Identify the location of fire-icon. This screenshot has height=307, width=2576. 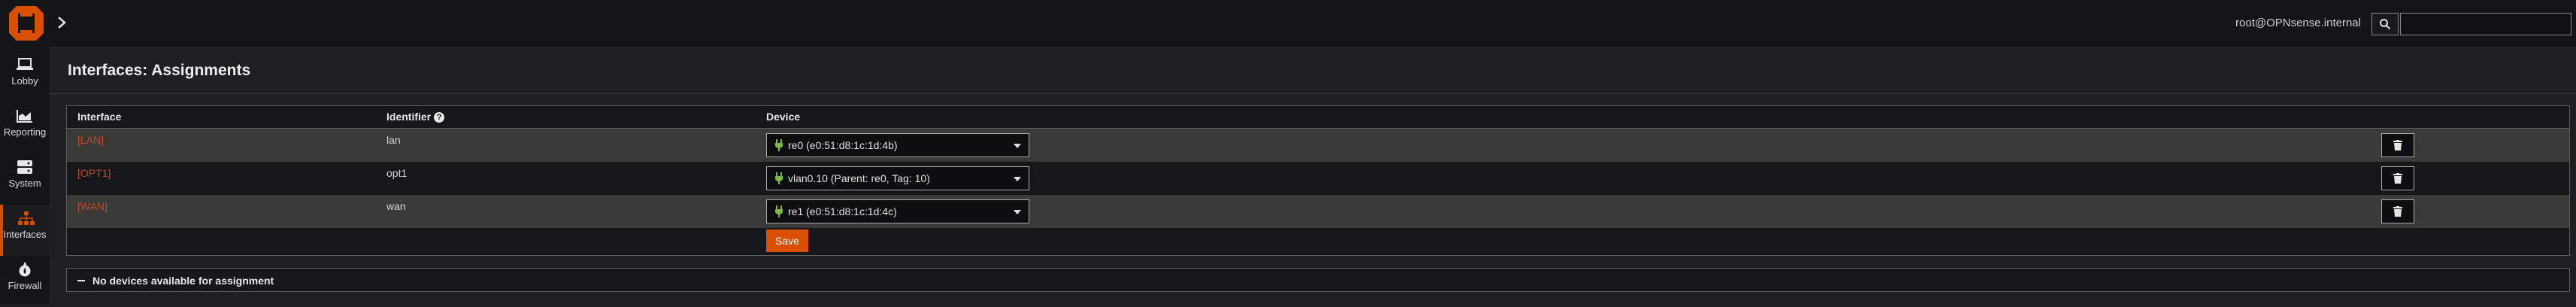
(25, 269).